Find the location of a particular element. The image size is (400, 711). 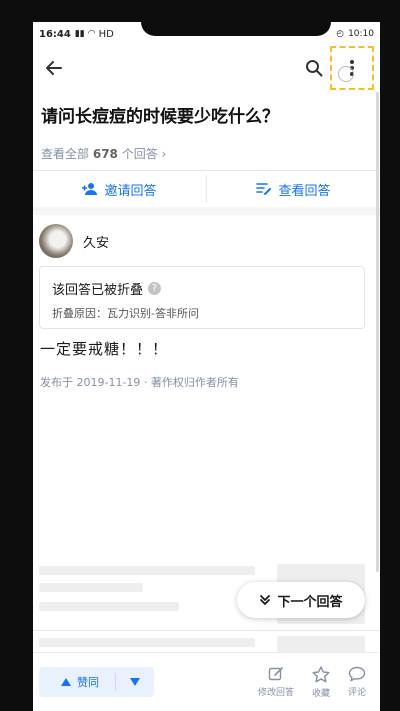

toolbar-actions: 修改回答 收藏 评论 is located at coordinates (316, 682).